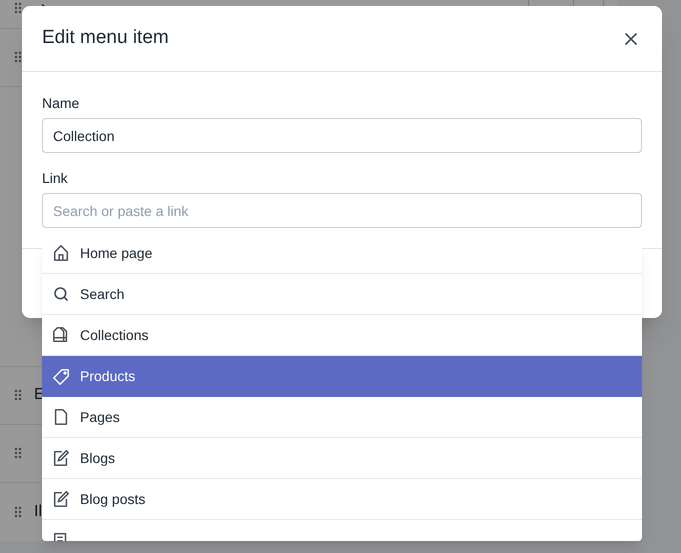 Image resolution: width=681 pixels, height=553 pixels. What do you see at coordinates (61, 103) in the screenshot?
I see `field-label: Name` at bounding box center [61, 103].